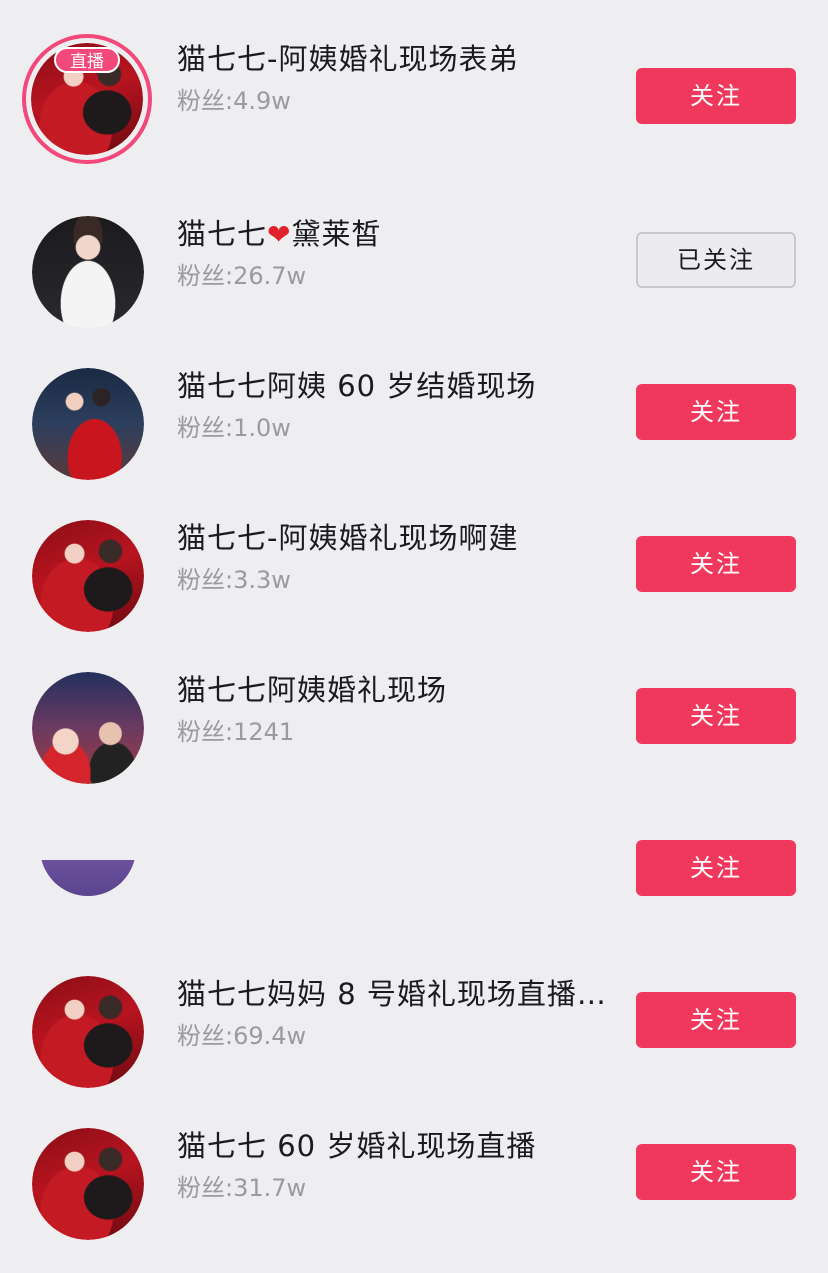 The width and height of the screenshot is (828, 1273). Describe the element at coordinates (234, 580) in the screenshot. I see `fans-count: 粉丝:3.3w` at that location.